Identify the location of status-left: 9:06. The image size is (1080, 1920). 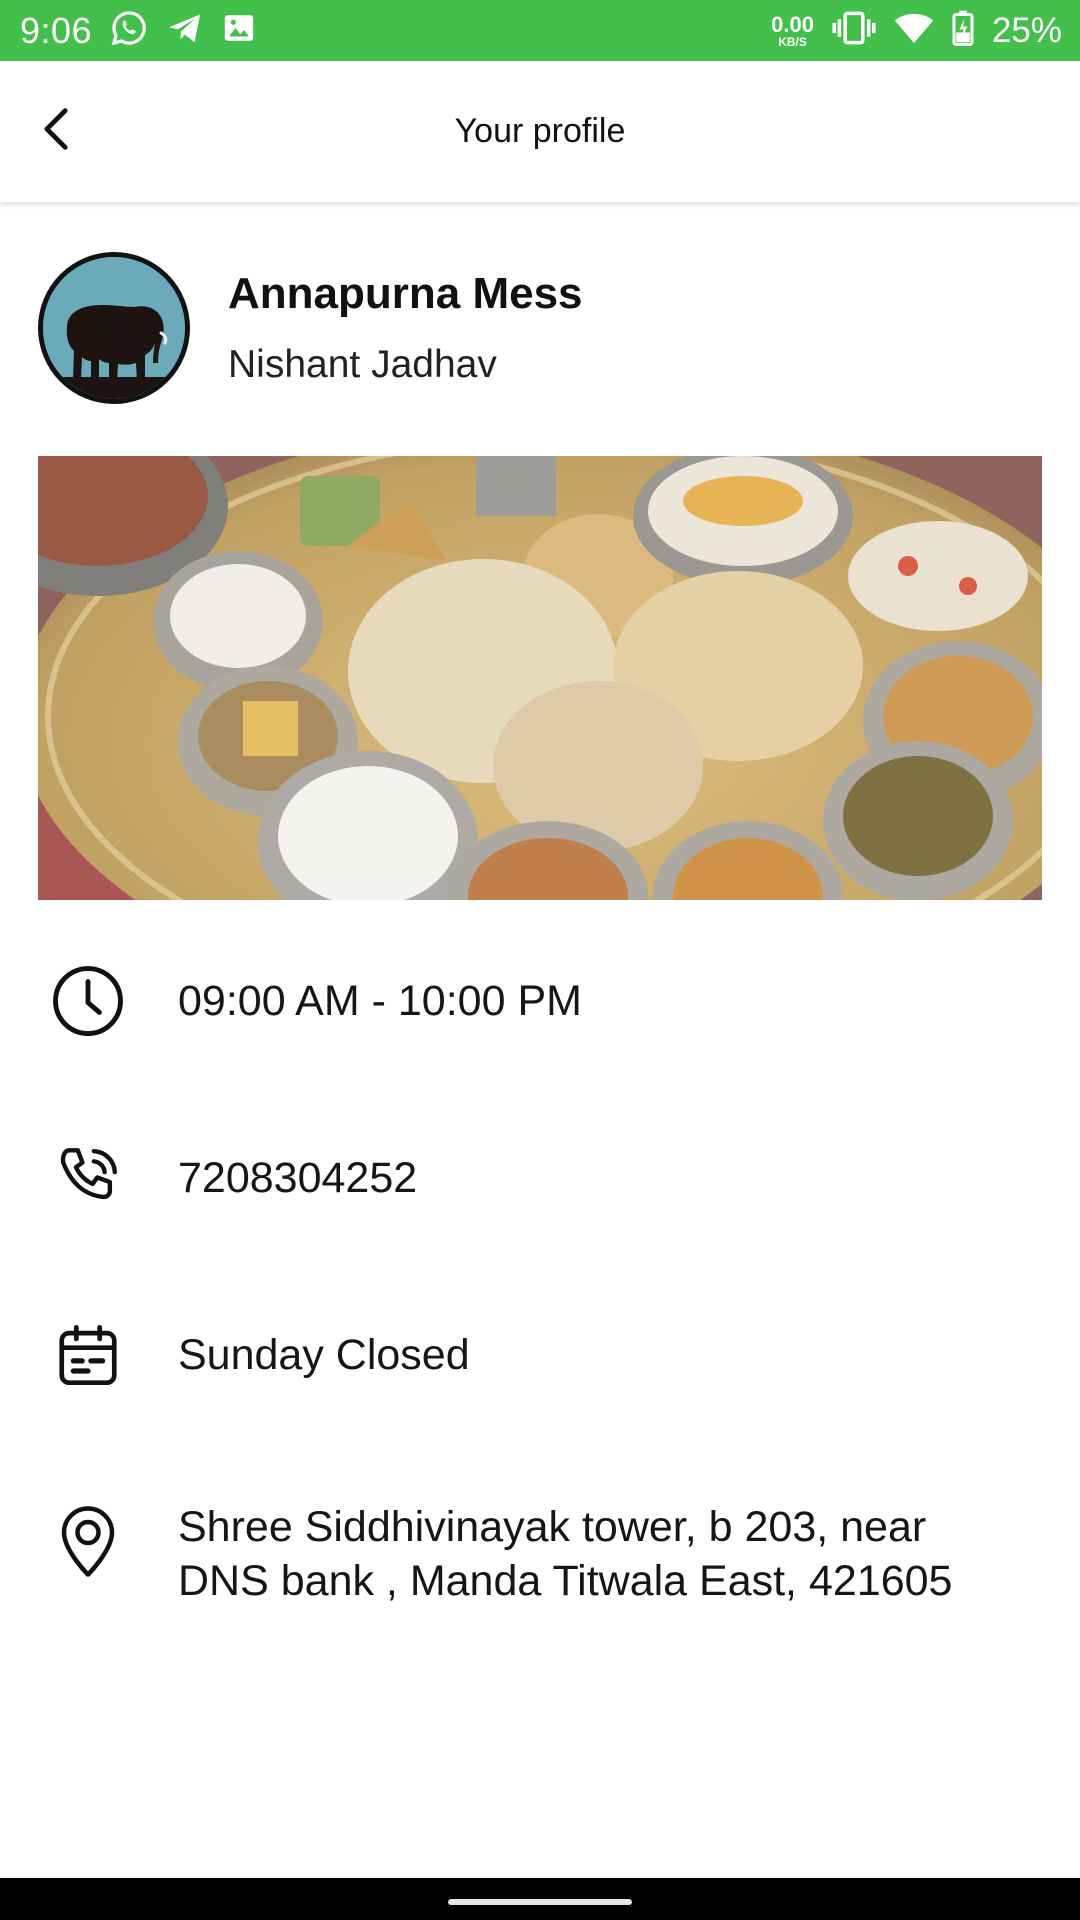
(138, 30).